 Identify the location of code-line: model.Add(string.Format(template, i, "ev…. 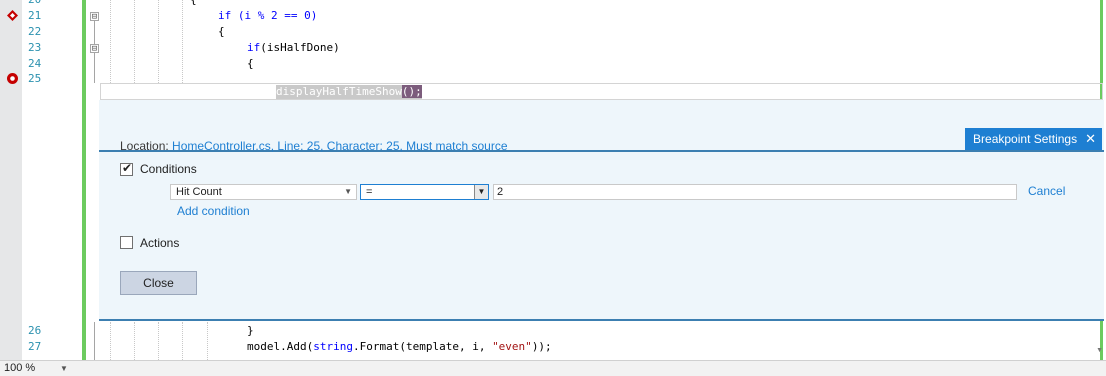
(399, 347).